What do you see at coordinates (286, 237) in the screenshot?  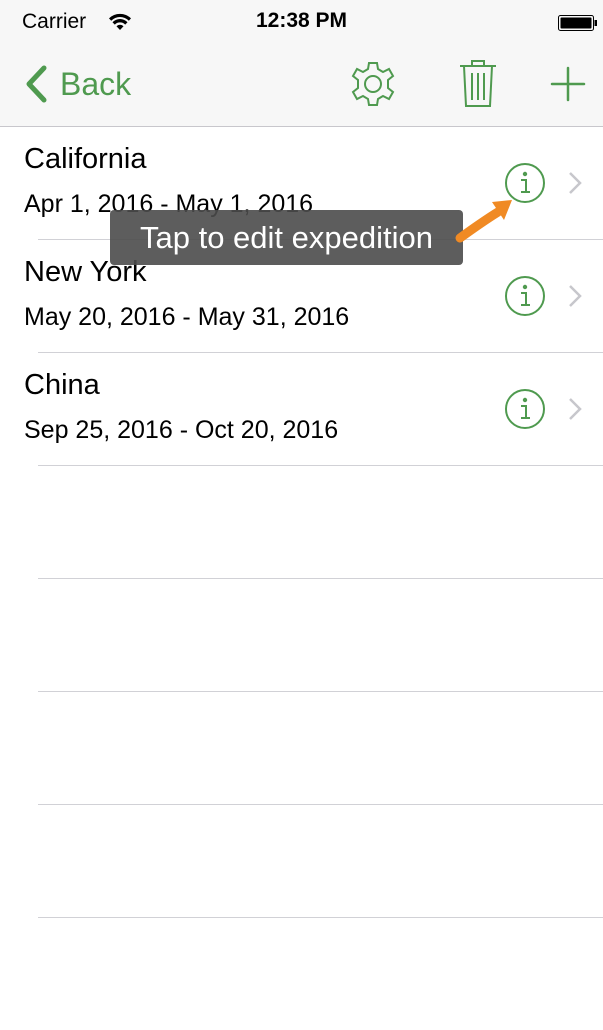 I see `edit-tooltip: Tap to edit expedition` at bounding box center [286, 237].